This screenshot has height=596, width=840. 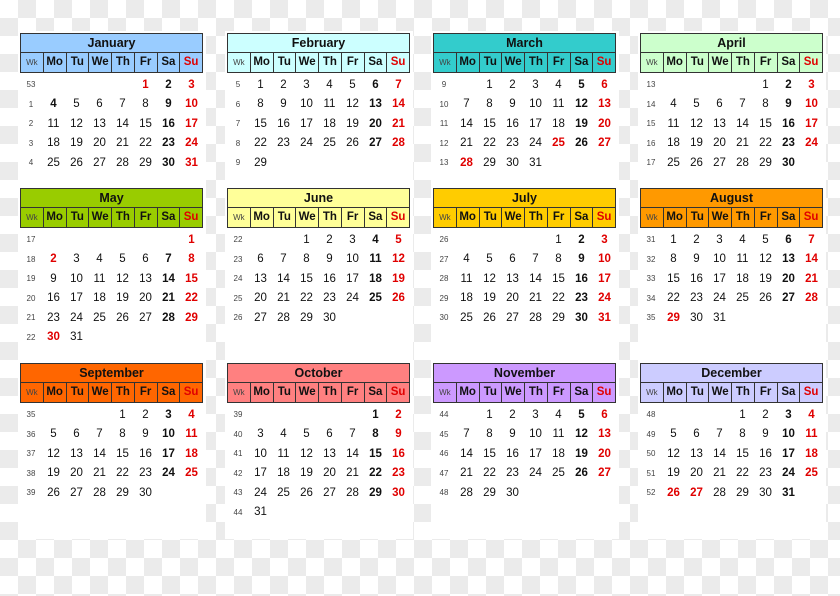 What do you see at coordinates (731, 435) in the screenshot?
I see `week-row: 49 5 6 7 8 9 10 11` at bounding box center [731, 435].